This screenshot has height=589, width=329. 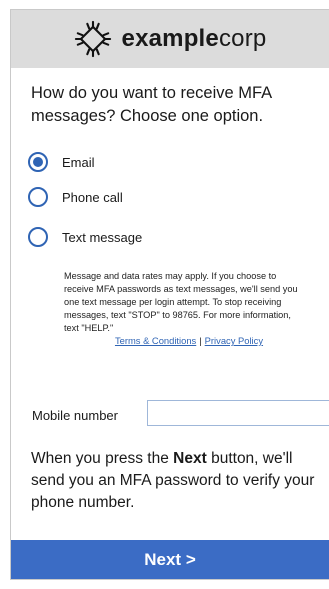 I want to click on mobile-number-input, so click(x=238, y=413).